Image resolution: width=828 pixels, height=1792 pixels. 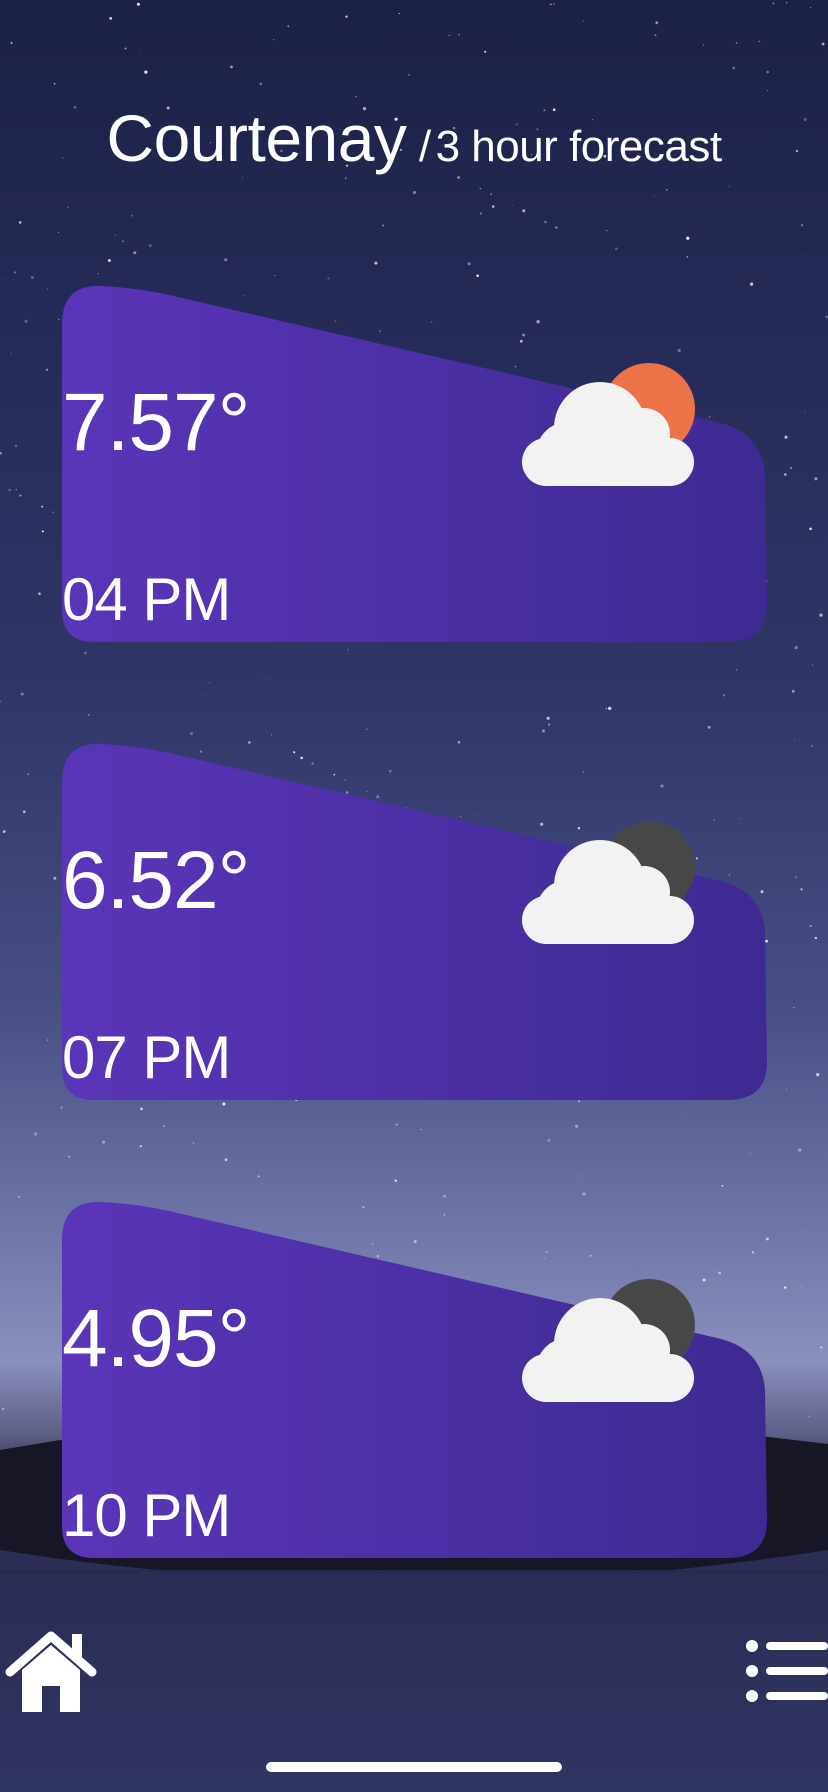 What do you see at coordinates (156, 1338) in the screenshot?
I see `temperature: 4.95°` at bounding box center [156, 1338].